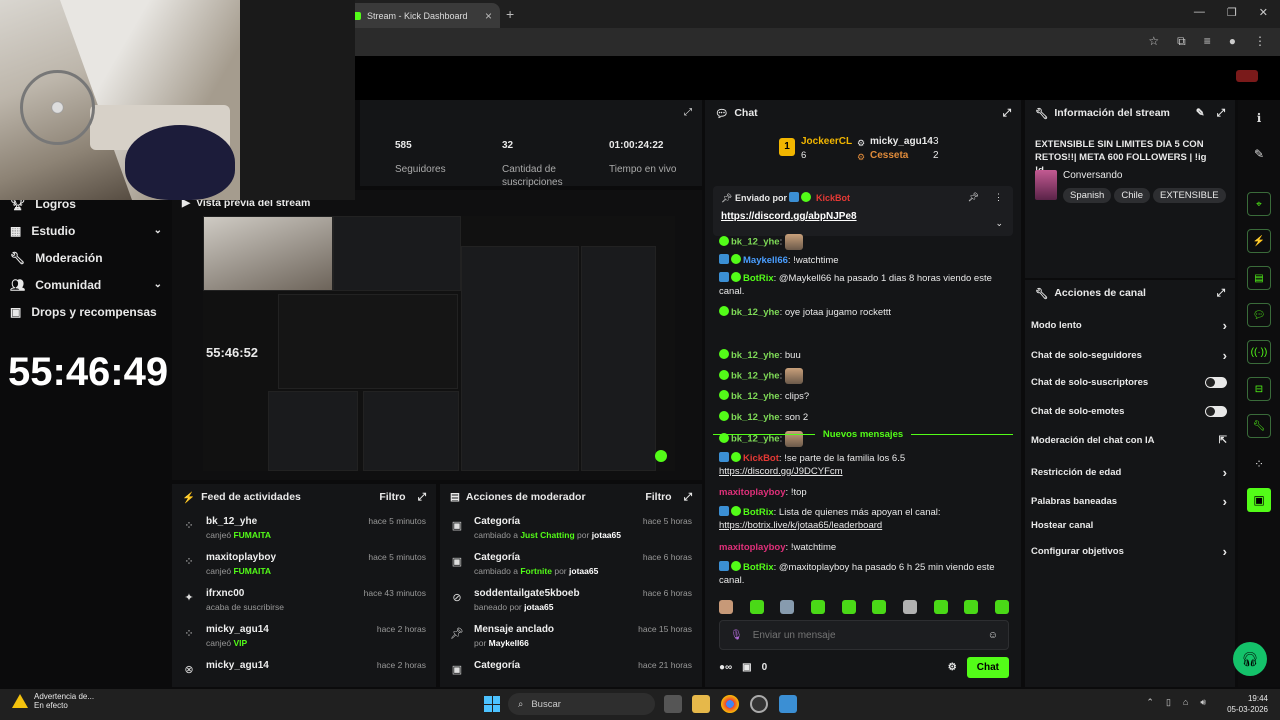 Image resolution: width=1280 pixels, height=720 pixels. I want to click on kick-add-icon: ▣, so click(1259, 500).